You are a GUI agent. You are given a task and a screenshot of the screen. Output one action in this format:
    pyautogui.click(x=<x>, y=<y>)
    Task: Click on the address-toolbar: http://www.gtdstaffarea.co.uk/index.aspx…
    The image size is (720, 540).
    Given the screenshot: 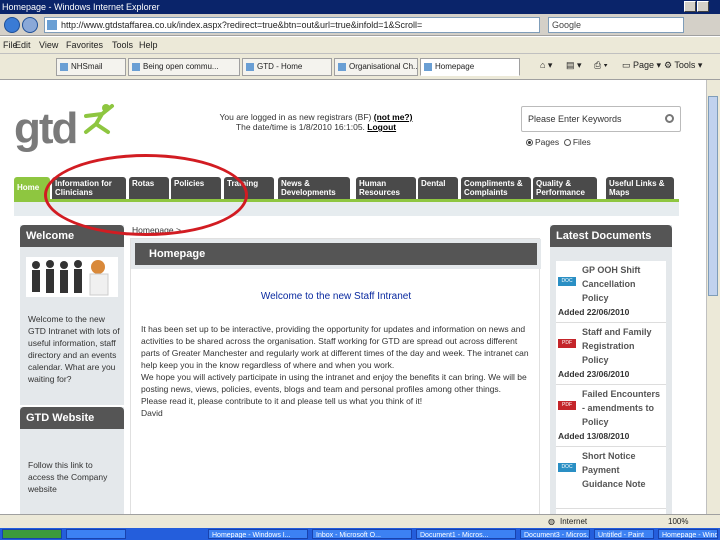 What is the action you would take?
    pyautogui.click(x=360, y=25)
    